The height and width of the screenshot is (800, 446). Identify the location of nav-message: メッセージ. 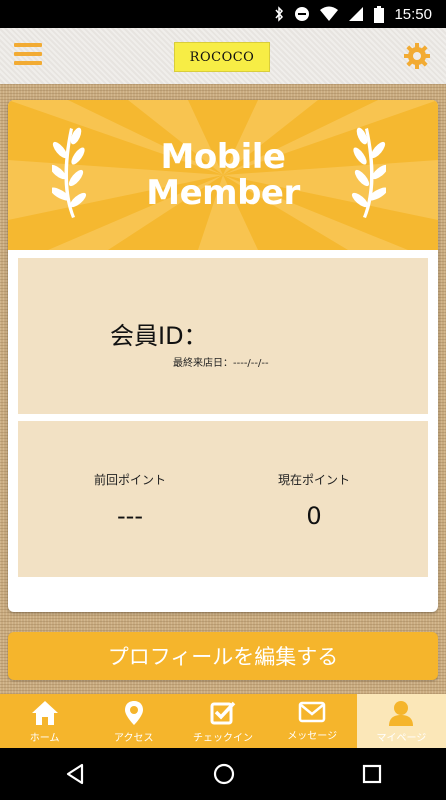
(312, 721).